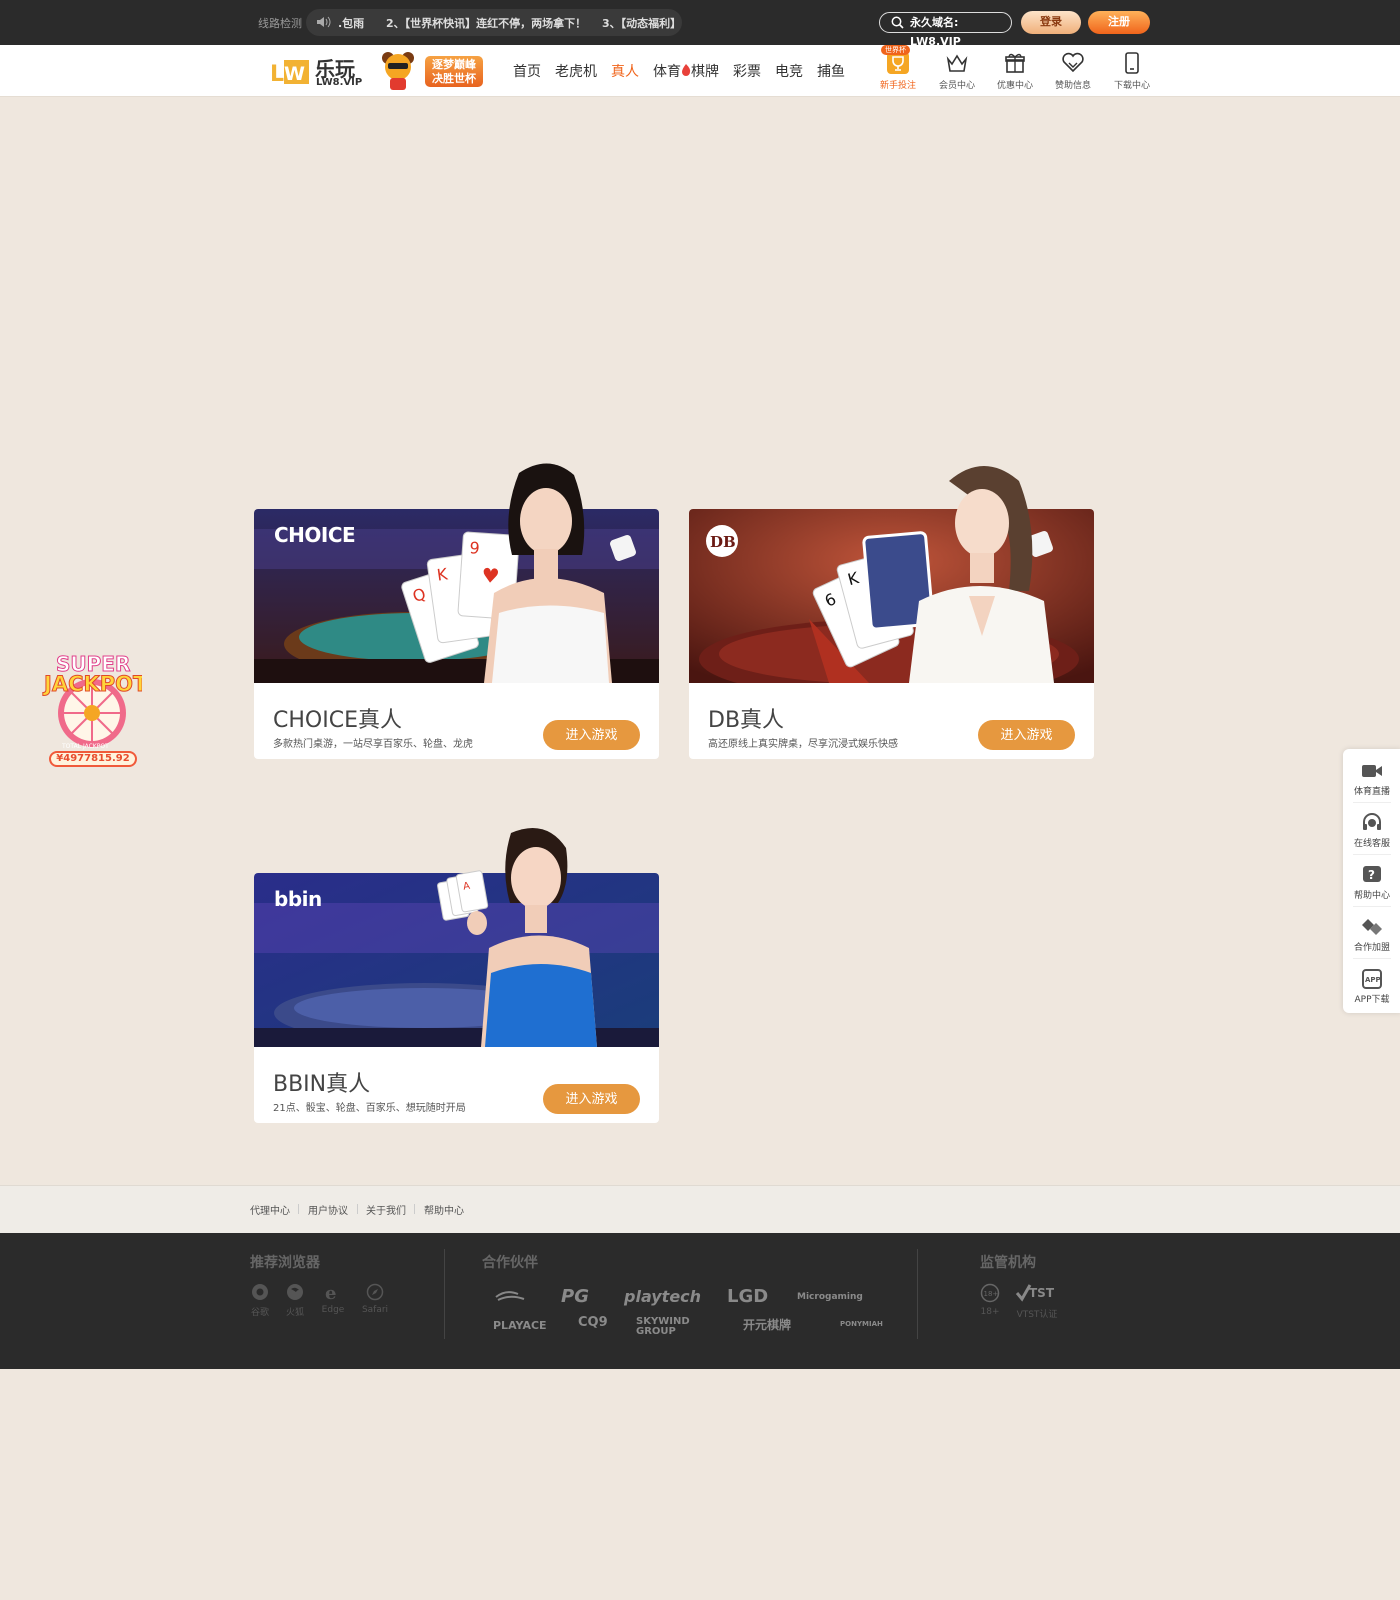  What do you see at coordinates (935, 32) in the screenshot?
I see `domain-text: 永久域名: LW8.VIP` at bounding box center [935, 32].